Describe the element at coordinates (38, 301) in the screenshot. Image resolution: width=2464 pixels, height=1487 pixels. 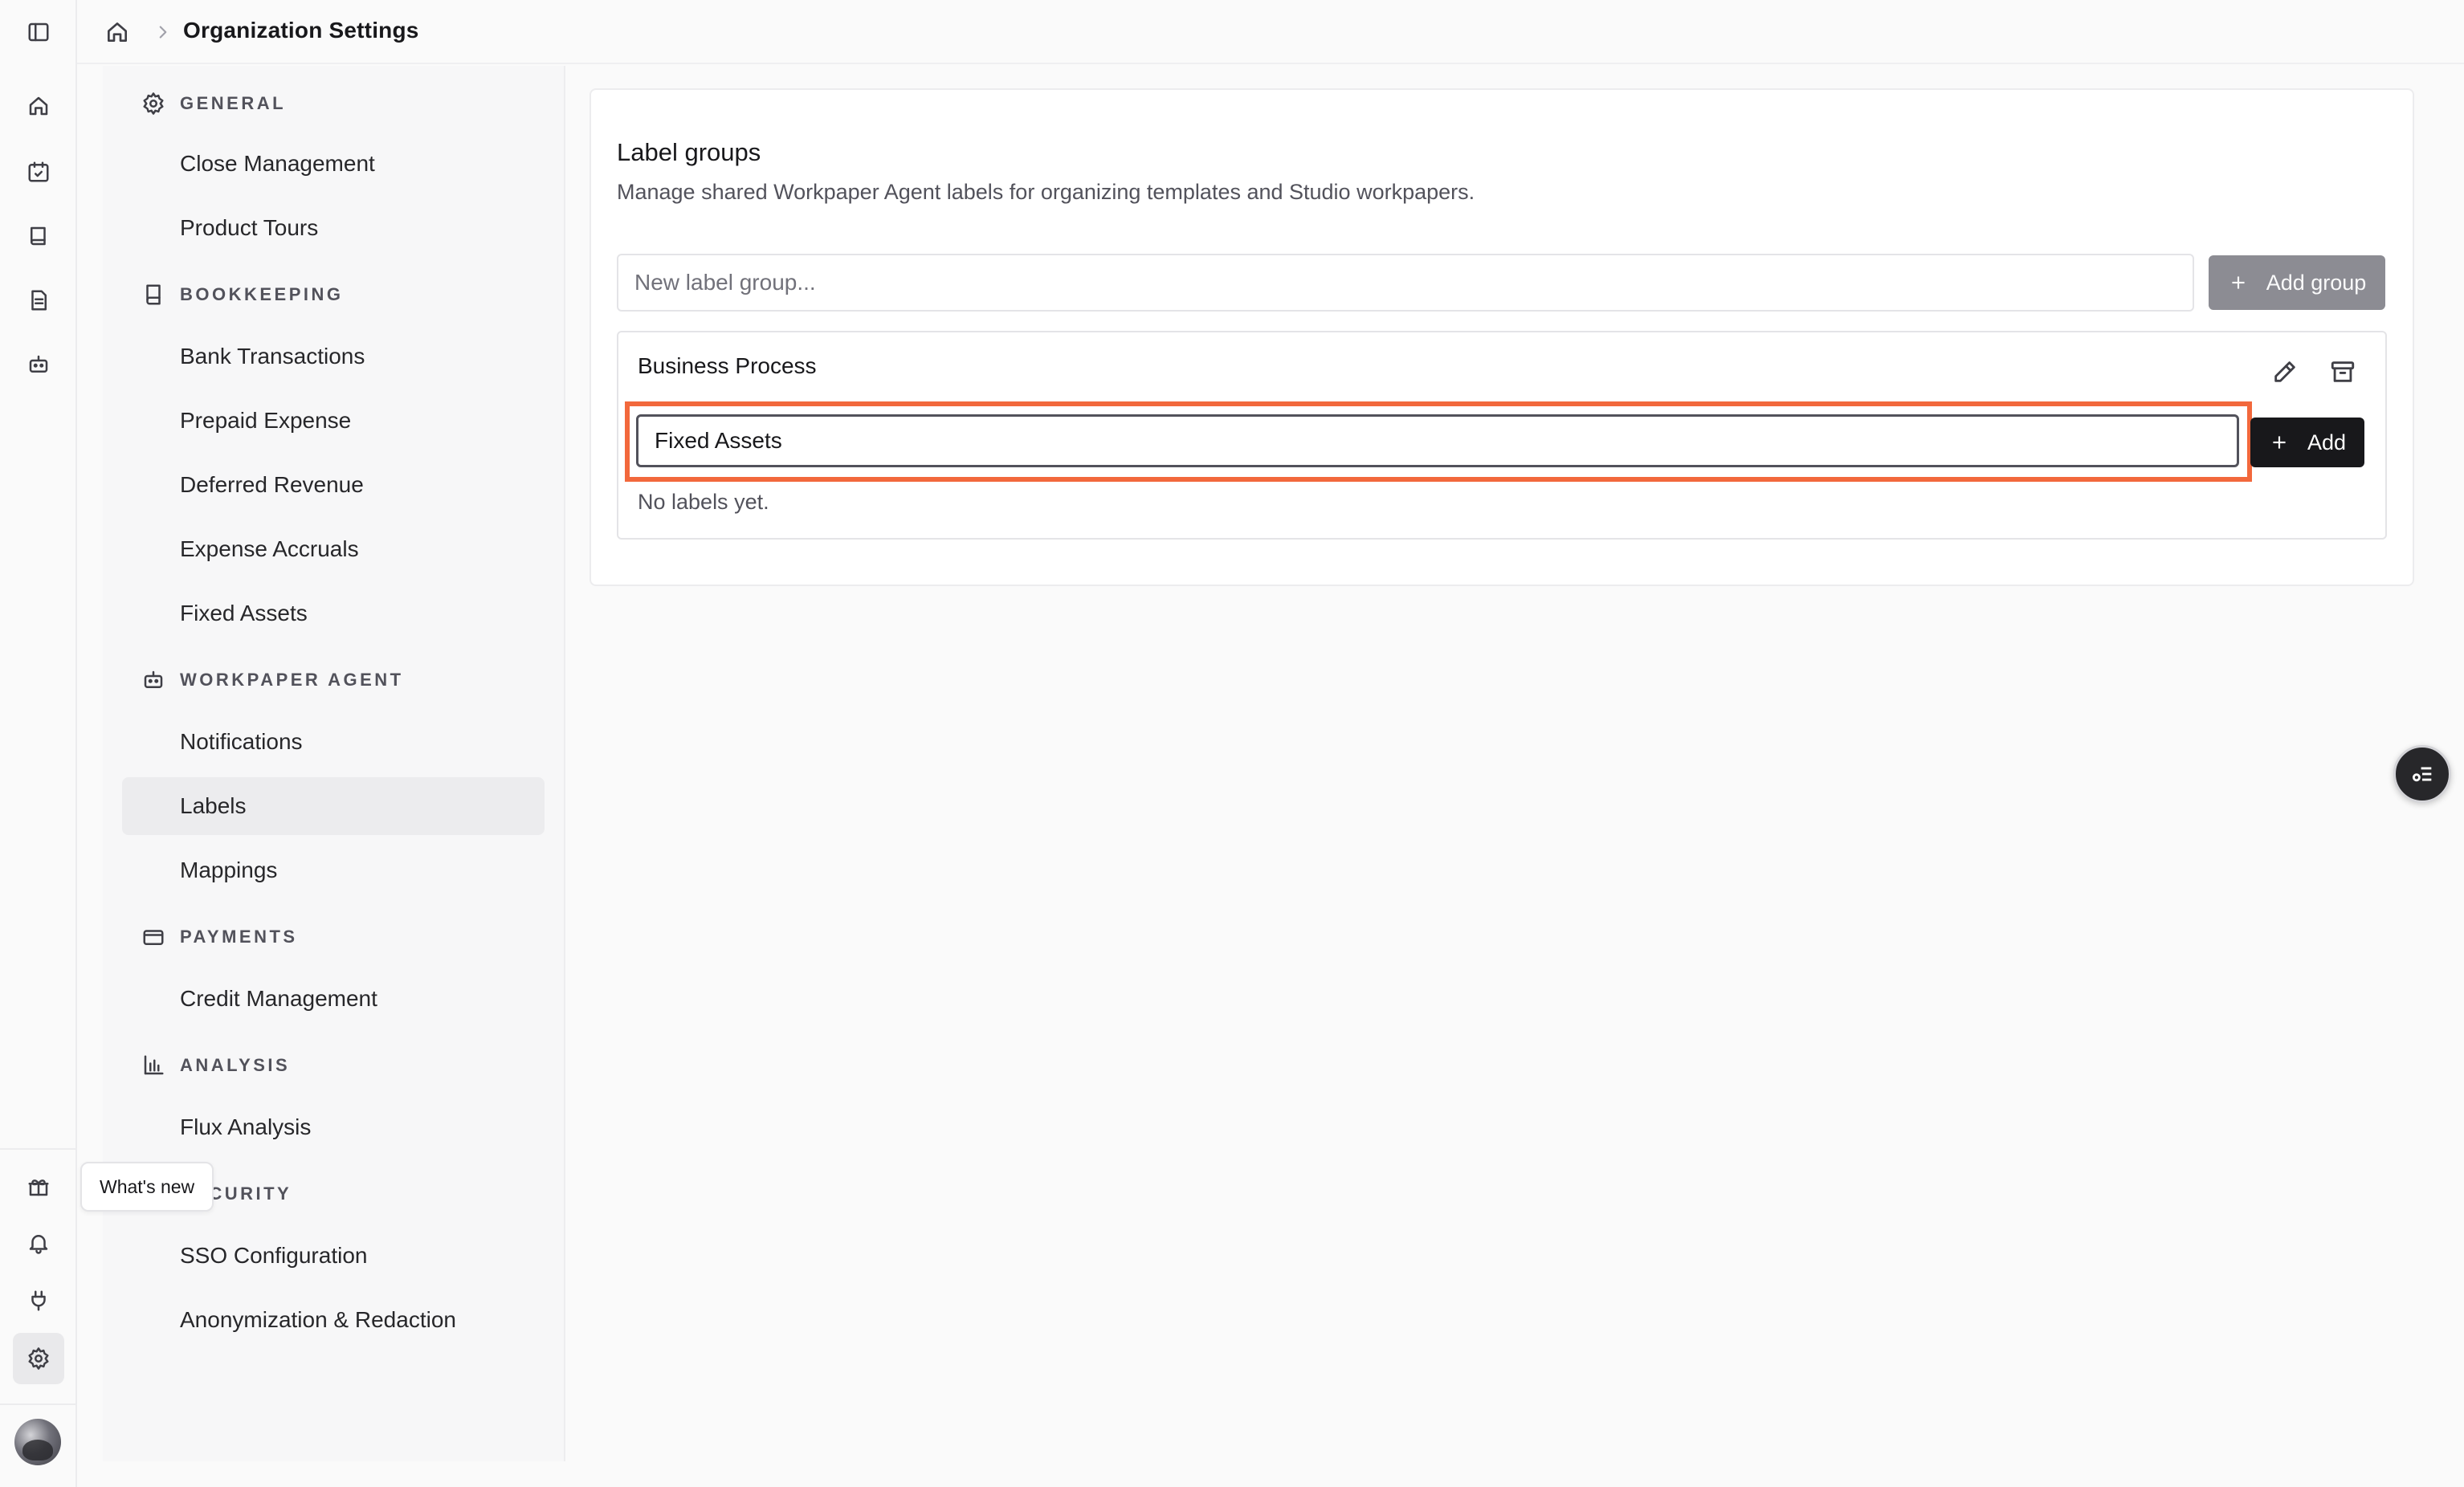
I see `document-icon` at that location.